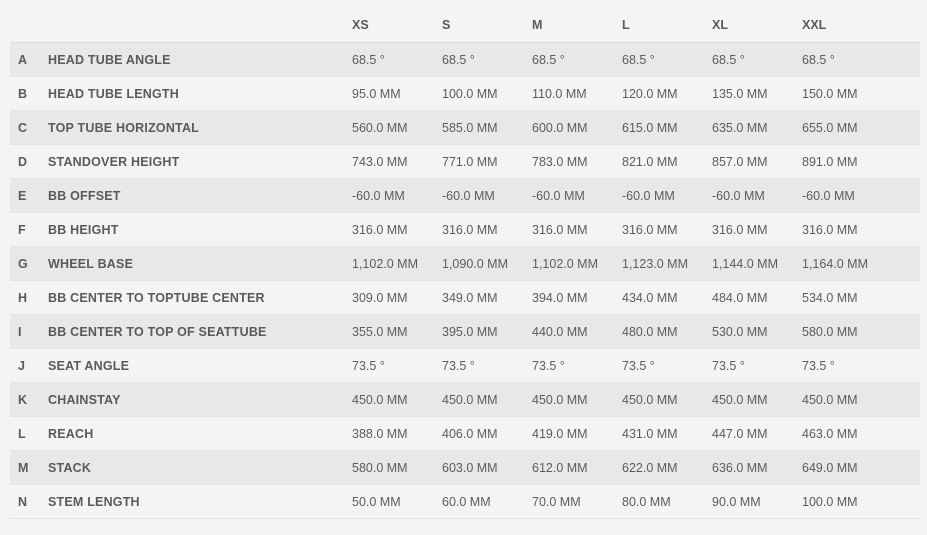 This screenshot has width=927, height=535. I want to click on measurement-value: 419.0 MM, so click(560, 433).